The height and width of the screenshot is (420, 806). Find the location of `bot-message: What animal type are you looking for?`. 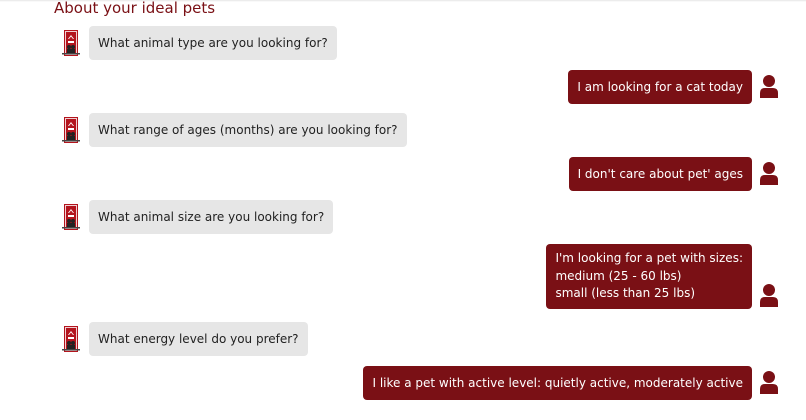

bot-message: What animal type are you looking for? is located at coordinates (213, 43).